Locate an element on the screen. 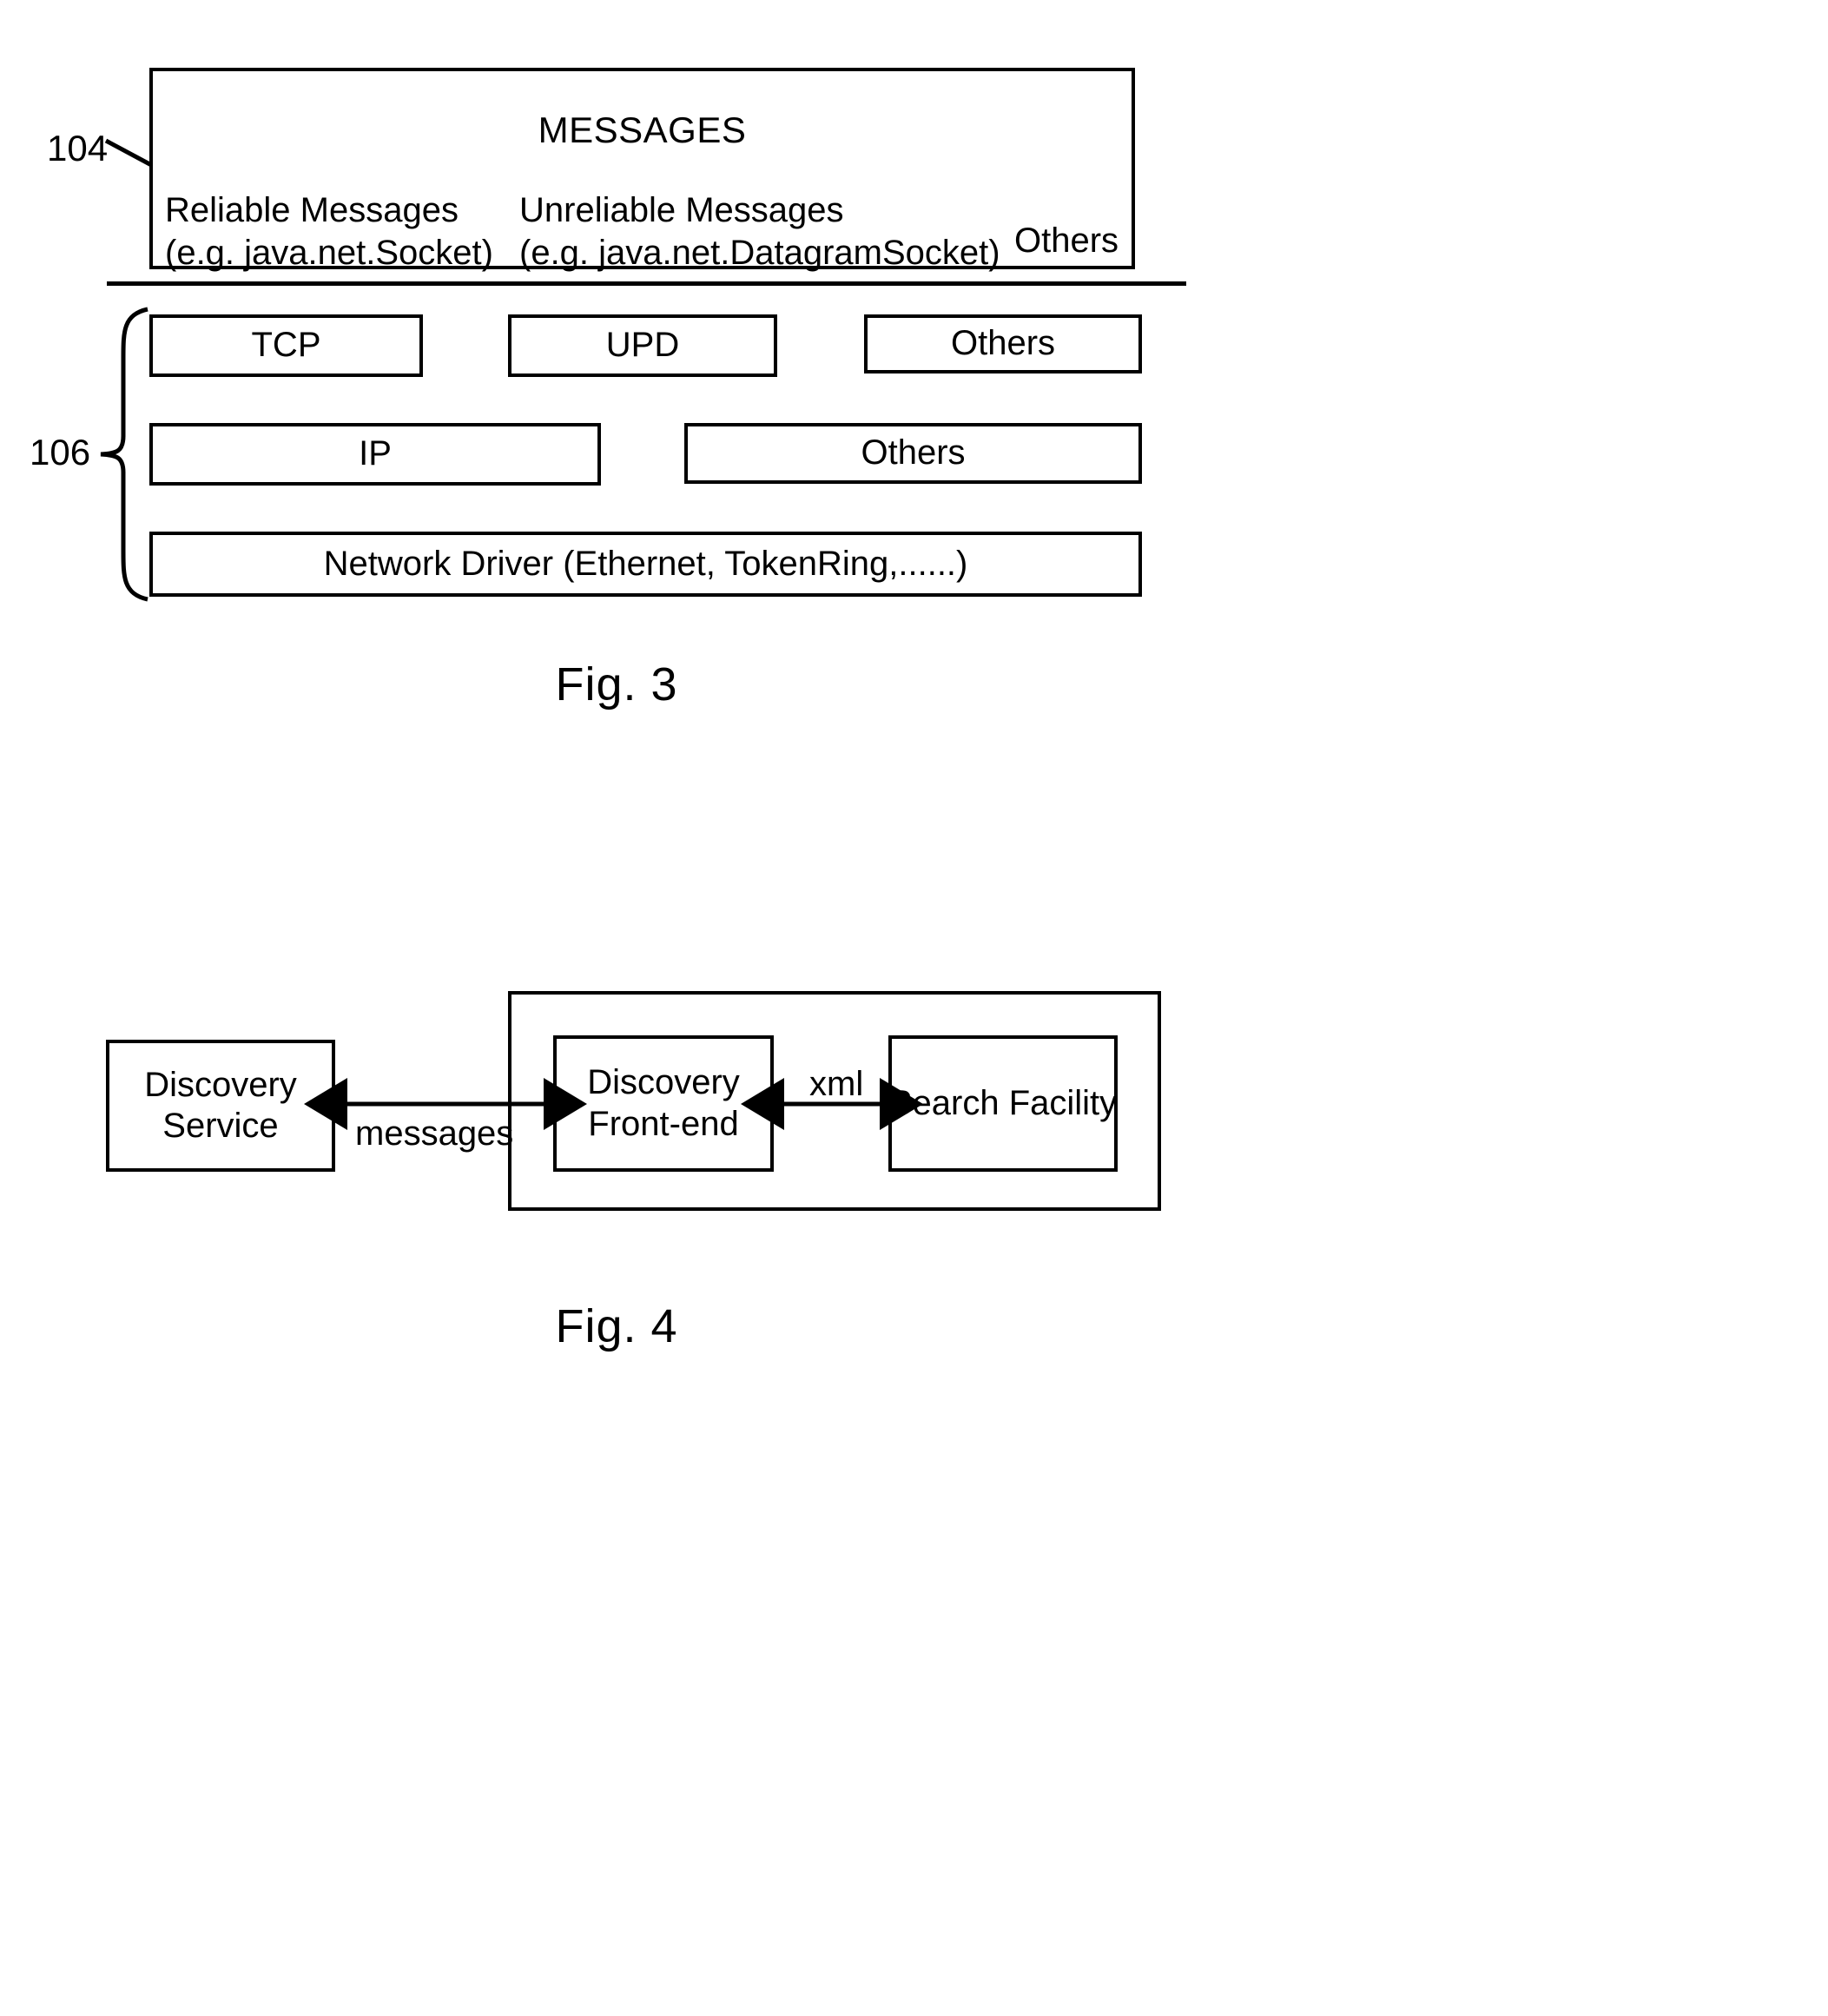 Image resolution: width=1828 pixels, height=2016 pixels. protocol-box-others-network-label: Others is located at coordinates (913, 453).